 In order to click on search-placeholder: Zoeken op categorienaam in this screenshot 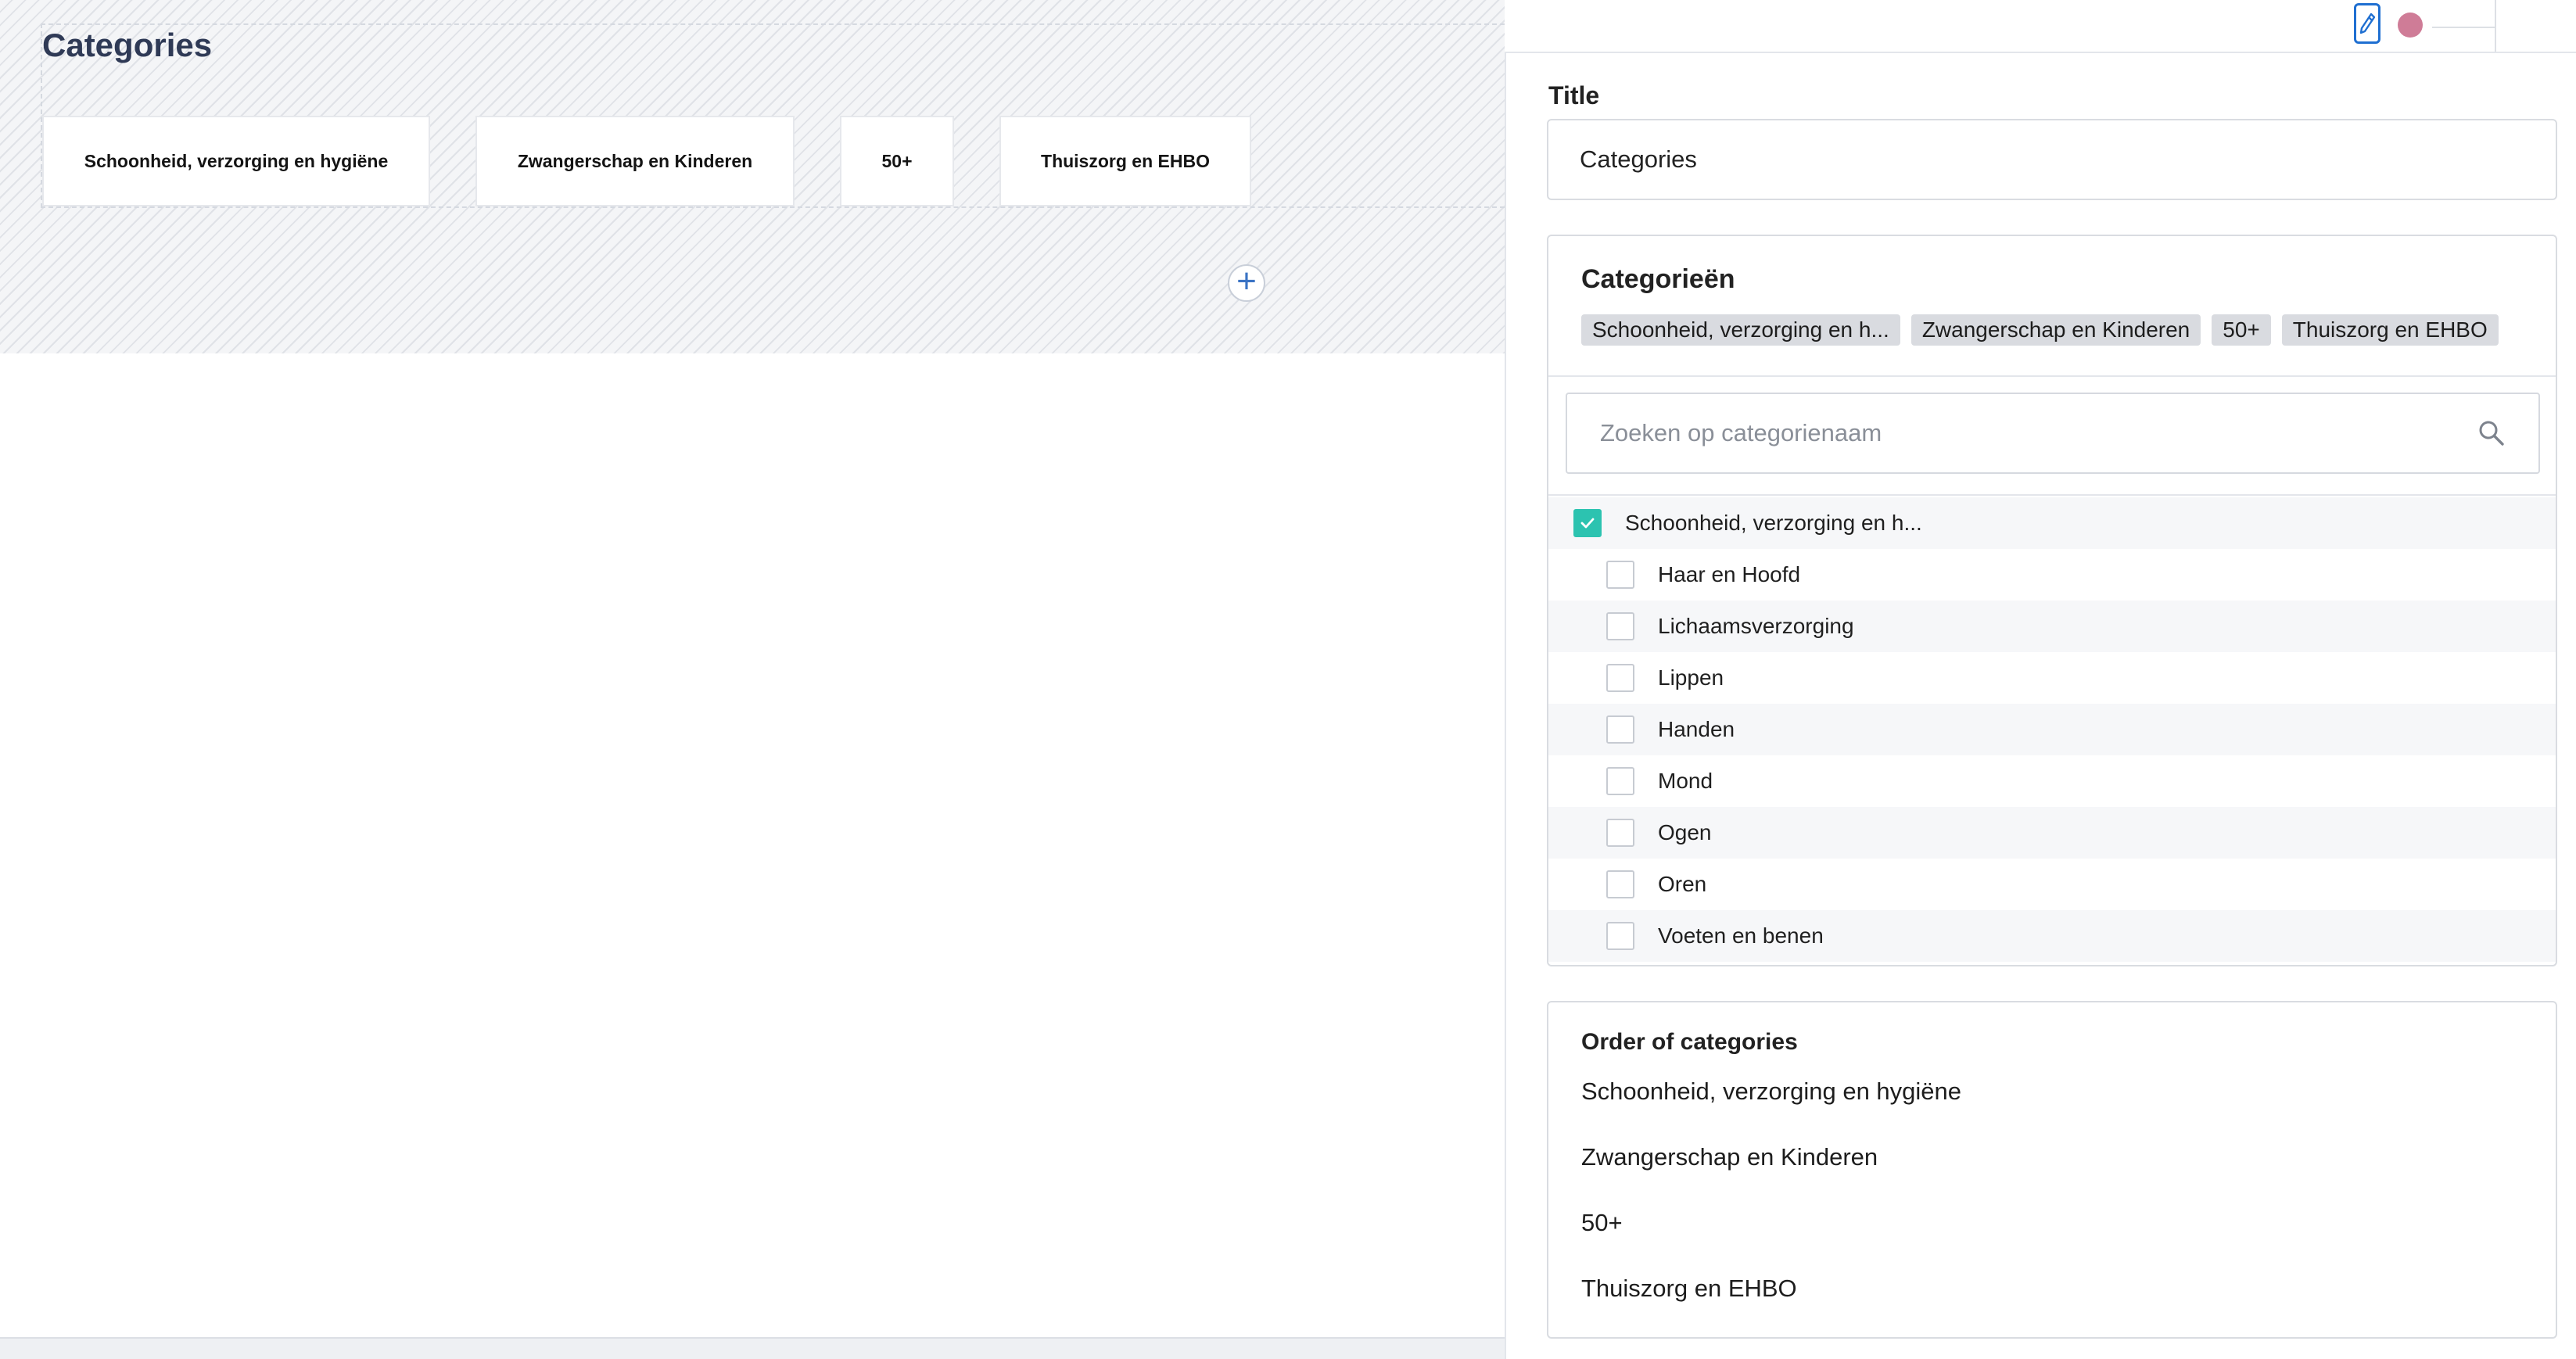, I will do `click(1741, 432)`.